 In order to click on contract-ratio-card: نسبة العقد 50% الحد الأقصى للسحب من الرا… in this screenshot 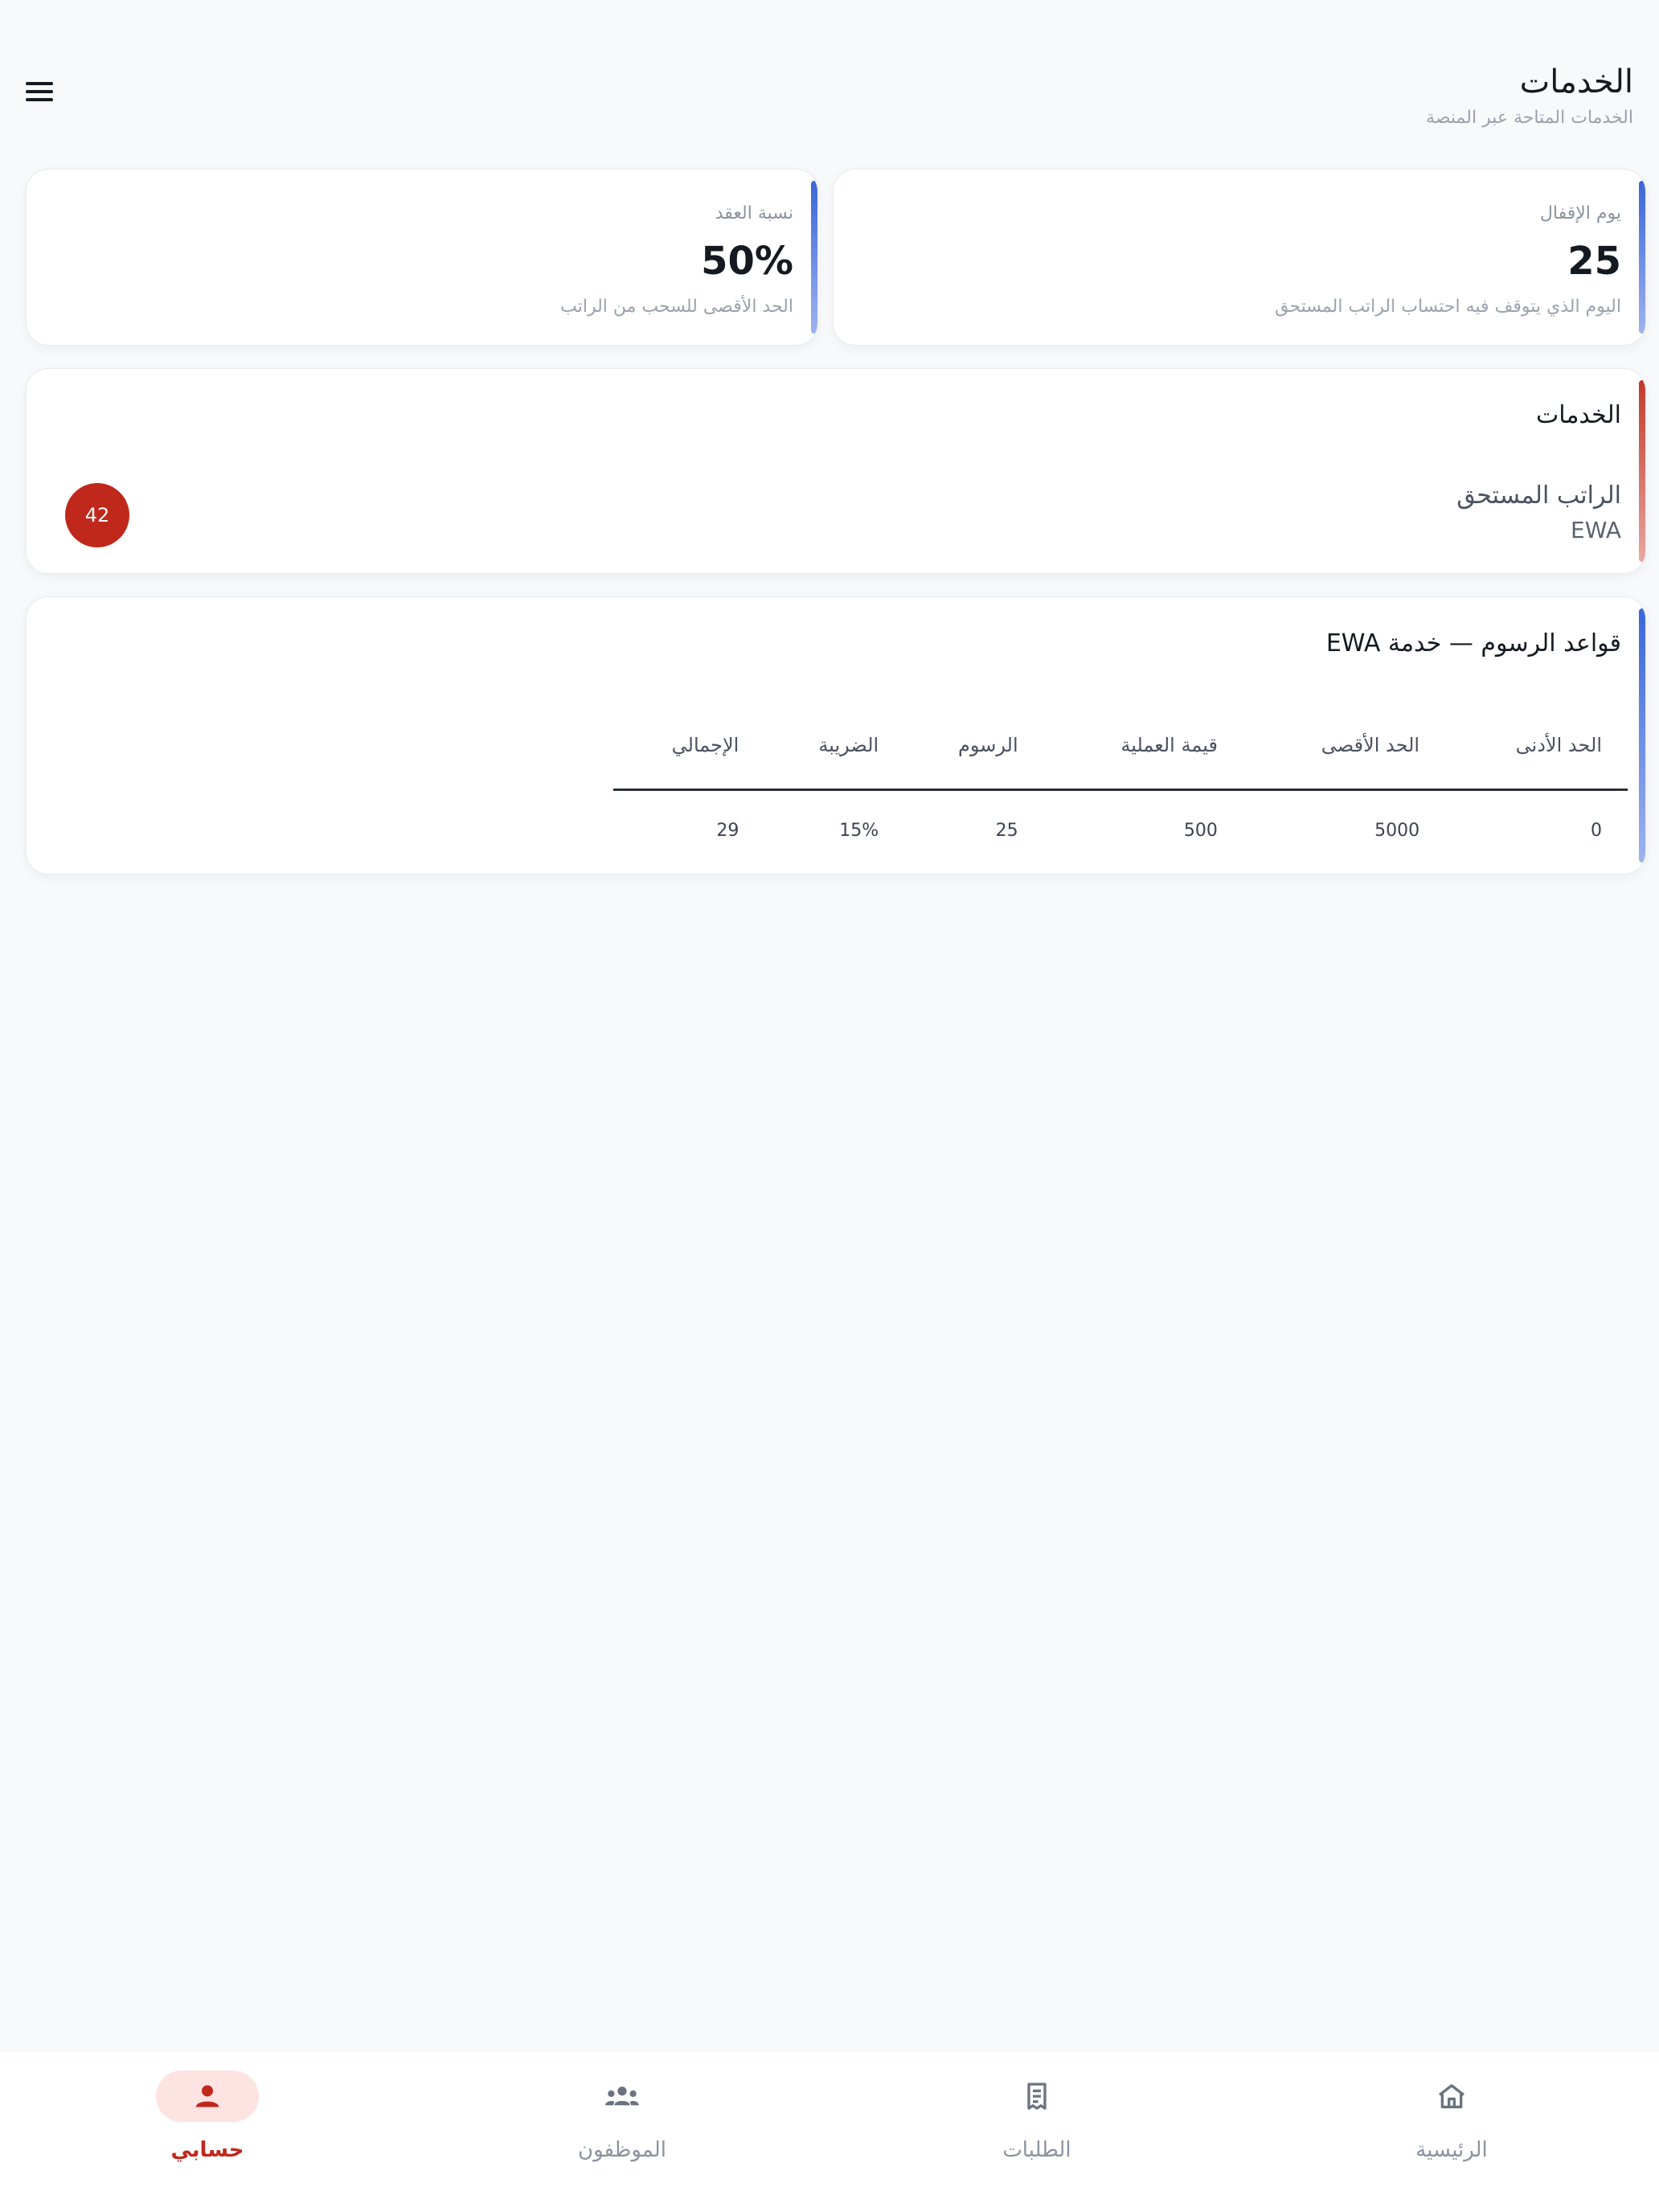, I will do `click(422, 257)`.